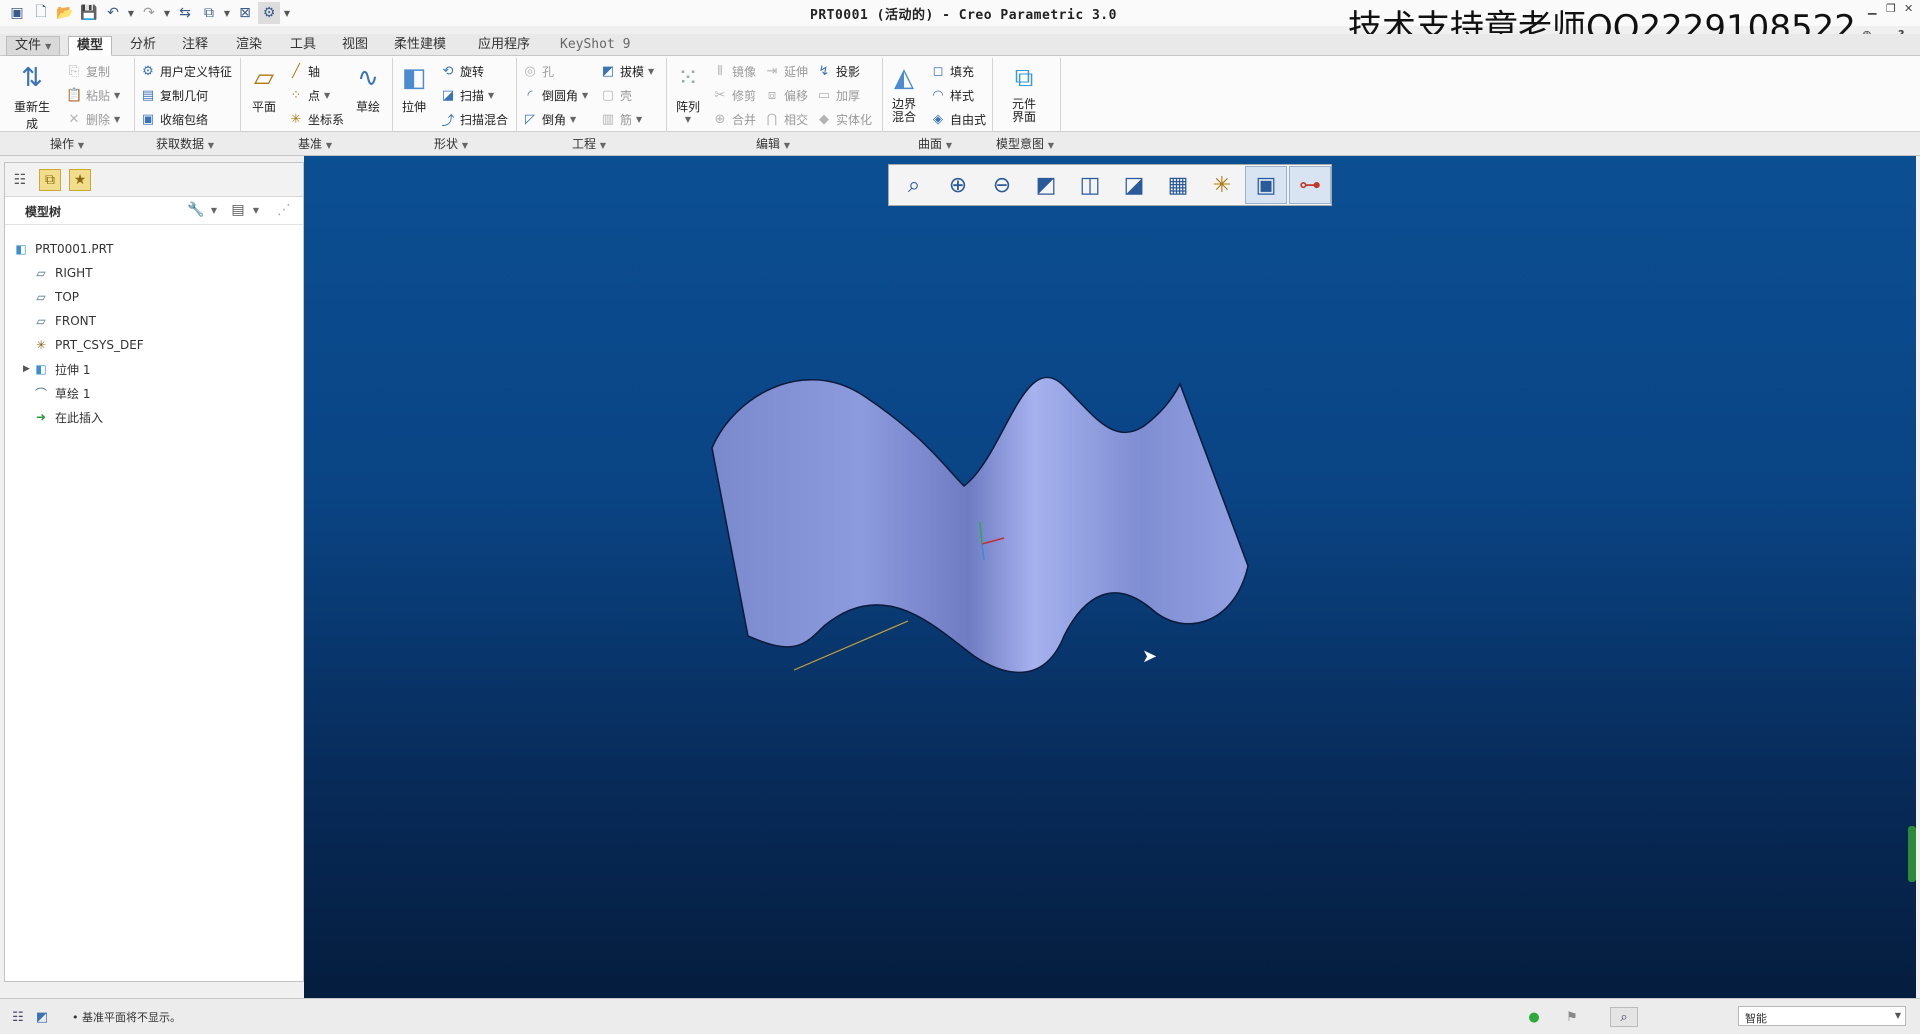 The width and height of the screenshot is (1920, 1034). What do you see at coordinates (688, 93) in the screenshot?
I see `pattern-button: ⁙ 阵列 ▼` at bounding box center [688, 93].